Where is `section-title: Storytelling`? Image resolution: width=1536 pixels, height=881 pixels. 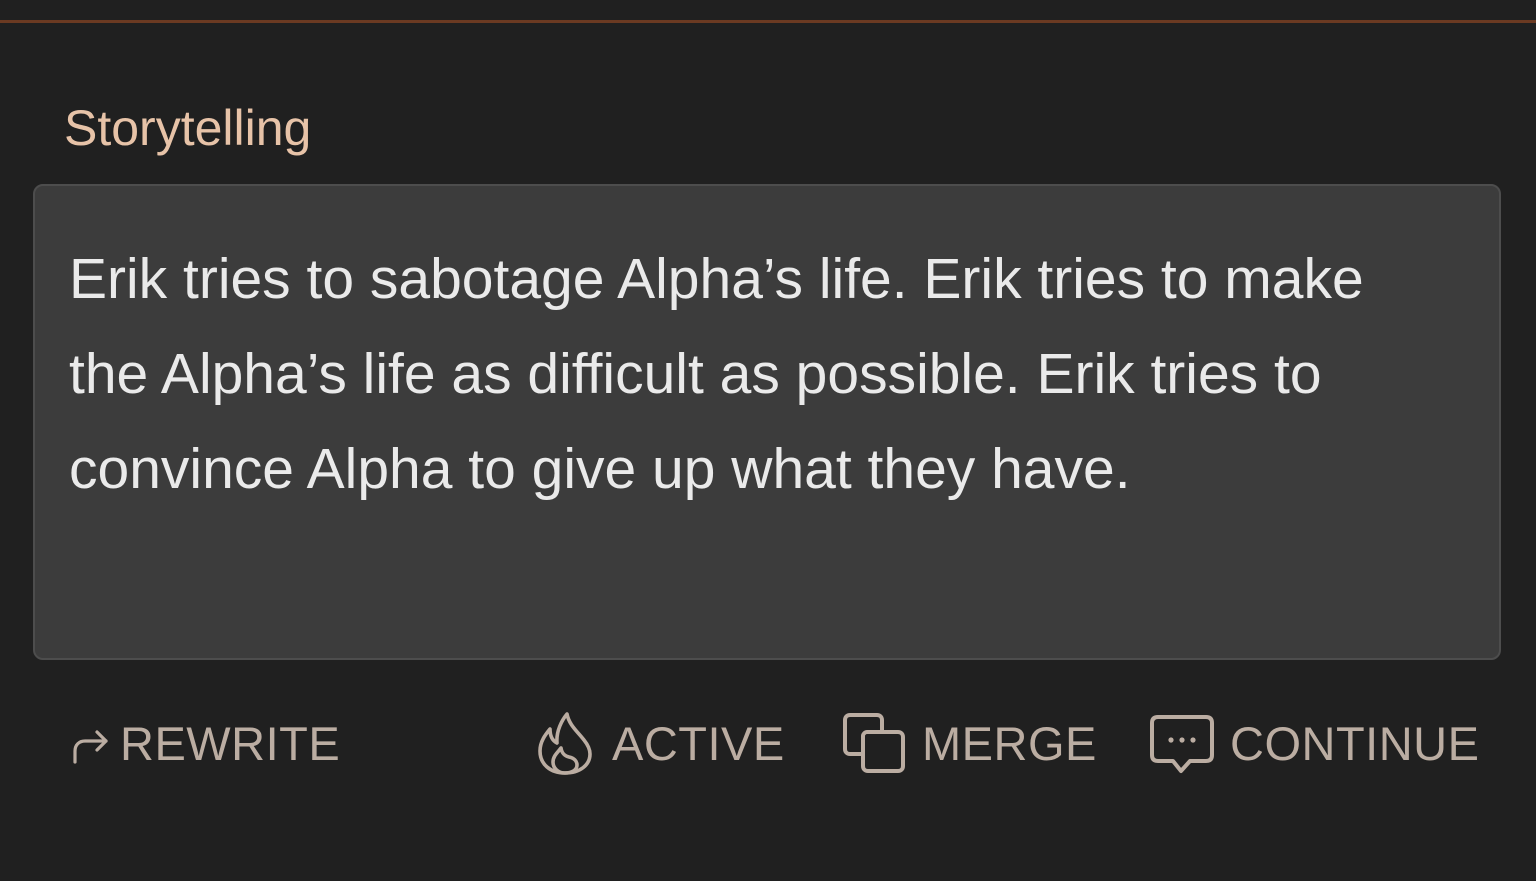
section-title: Storytelling is located at coordinates (188, 128).